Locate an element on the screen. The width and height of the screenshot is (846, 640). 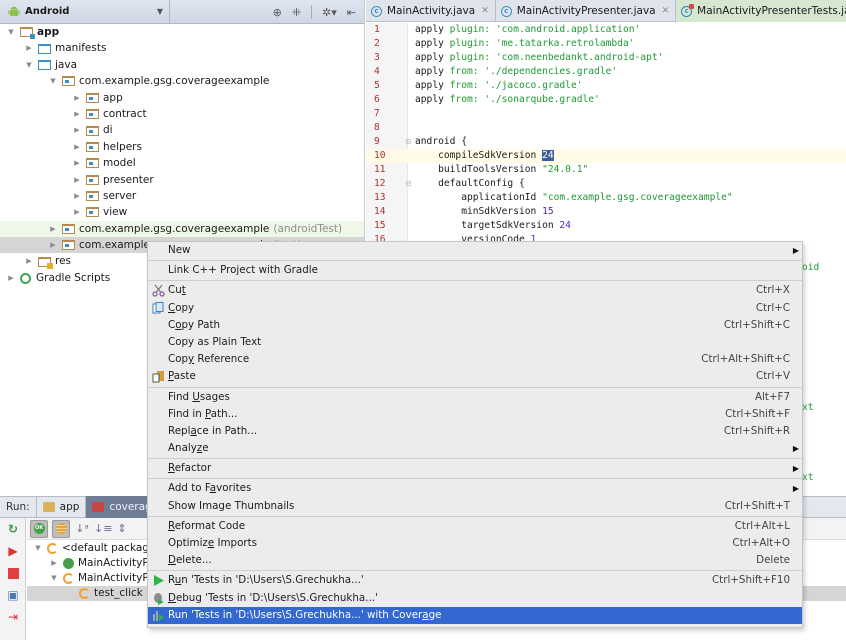
tree-node: ▶ view is located at coordinates (182, 212).